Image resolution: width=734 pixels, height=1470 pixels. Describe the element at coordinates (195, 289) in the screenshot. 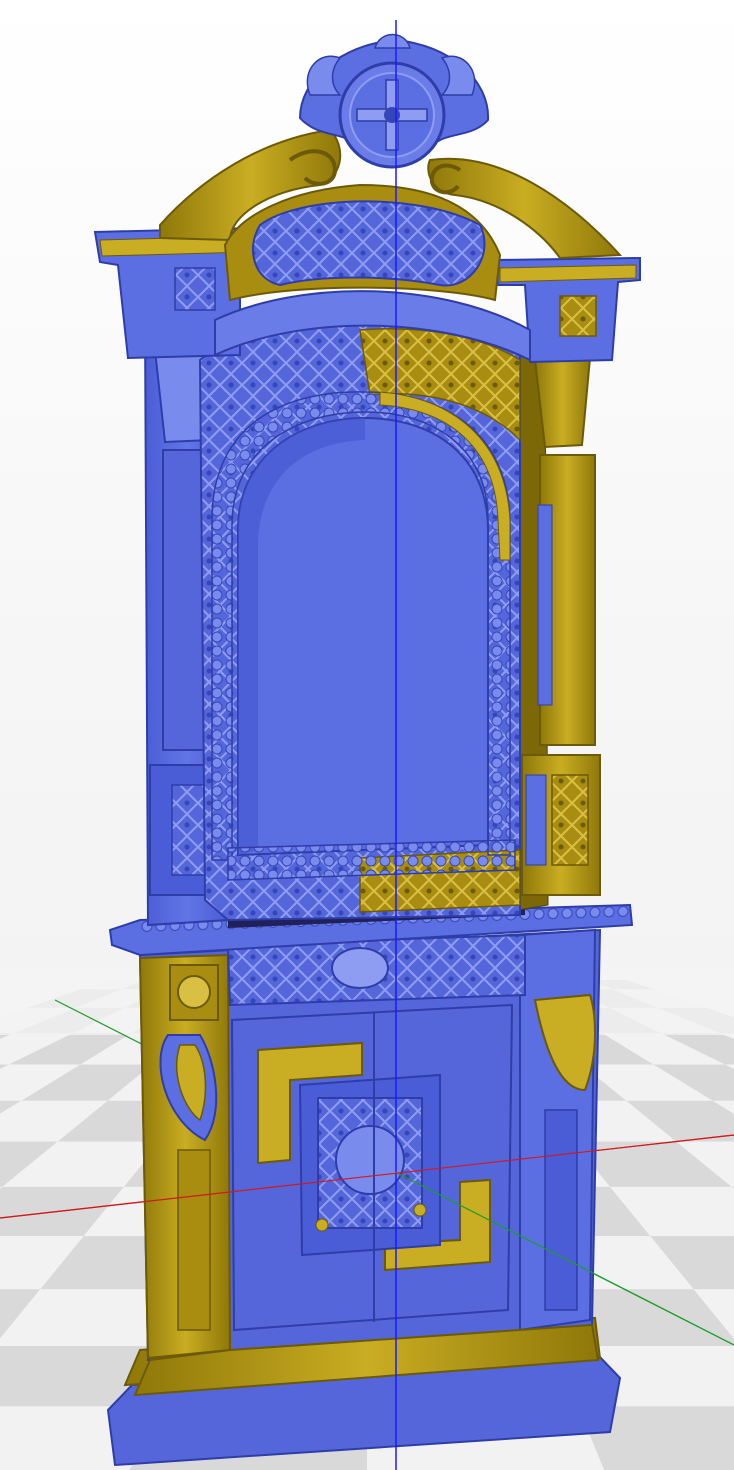

I see `left-entablature-panel` at that location.